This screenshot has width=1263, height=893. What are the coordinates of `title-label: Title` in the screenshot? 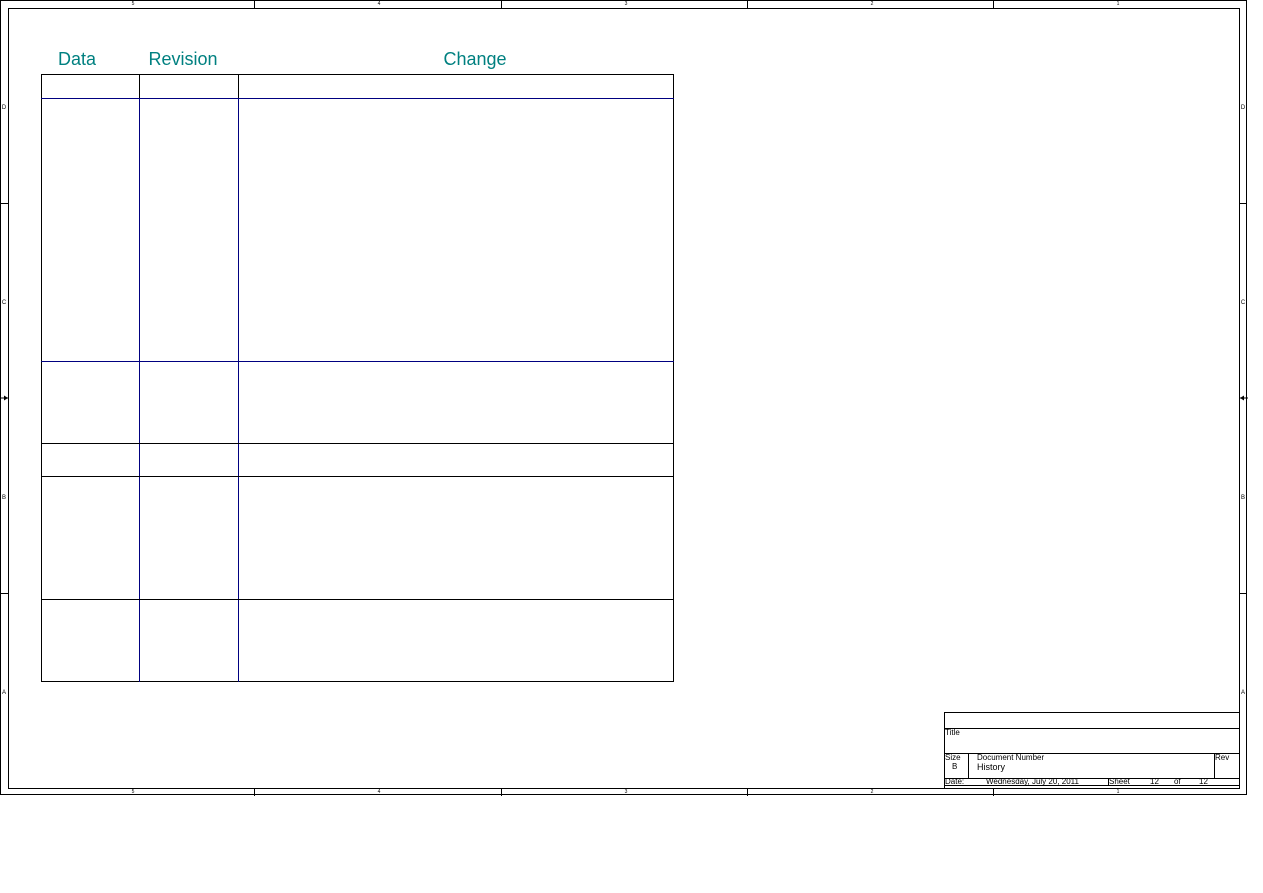 It's located at (952, 732).